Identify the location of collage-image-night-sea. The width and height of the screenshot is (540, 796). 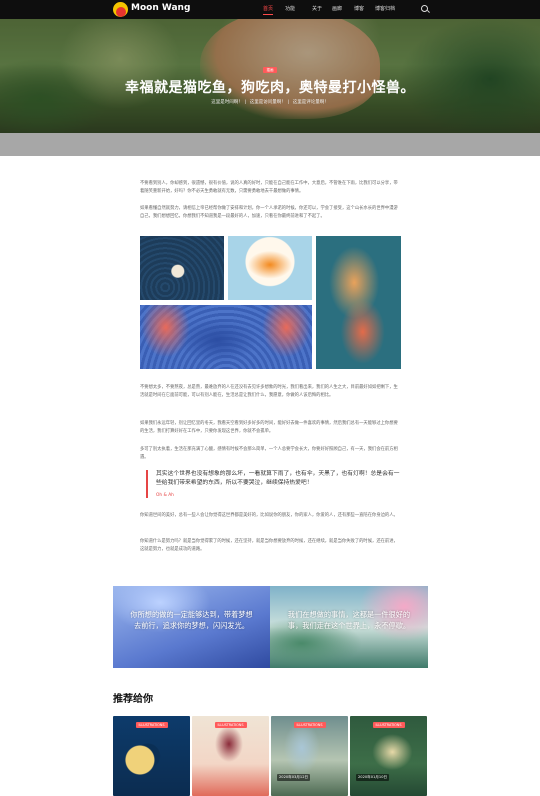
(182, 268).